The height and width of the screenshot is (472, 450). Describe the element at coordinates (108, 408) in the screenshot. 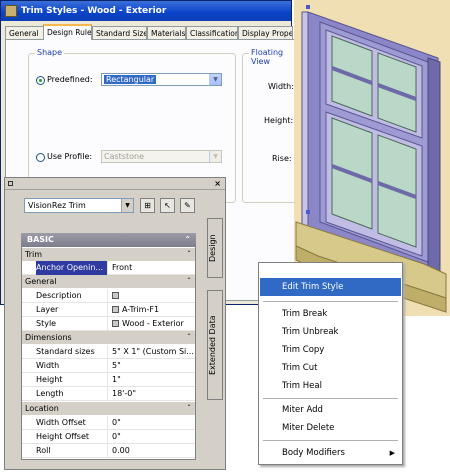

I see `category-location: Location ˆ` at that location.